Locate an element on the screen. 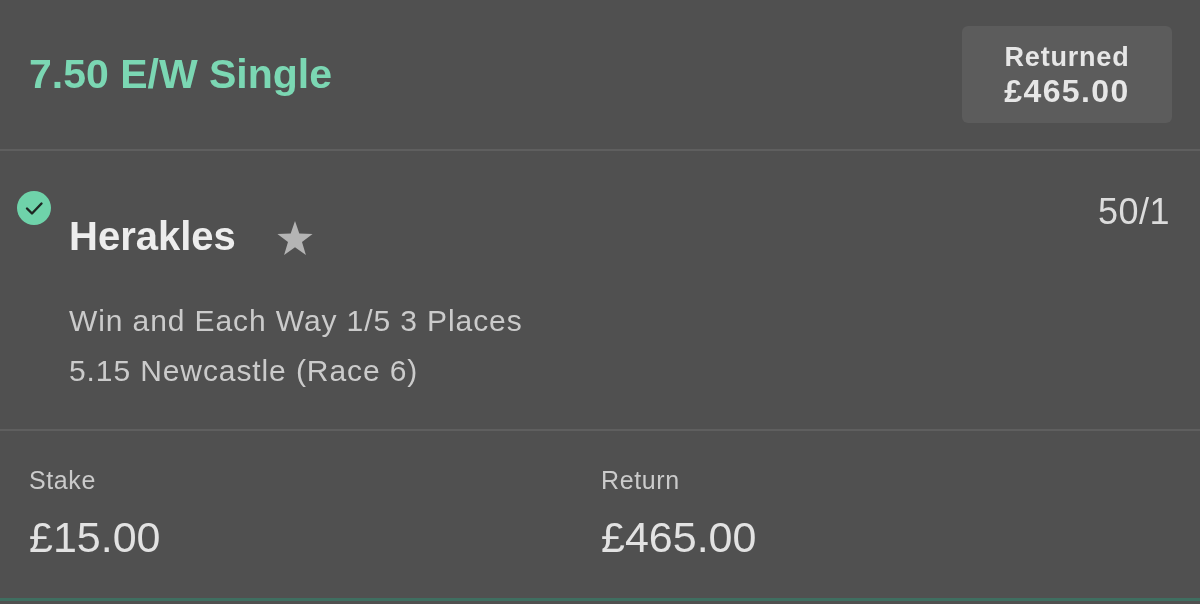 This screenshot has width=1200, height=604. status-amount: £465.00 is located at coordinates (1067, 90).